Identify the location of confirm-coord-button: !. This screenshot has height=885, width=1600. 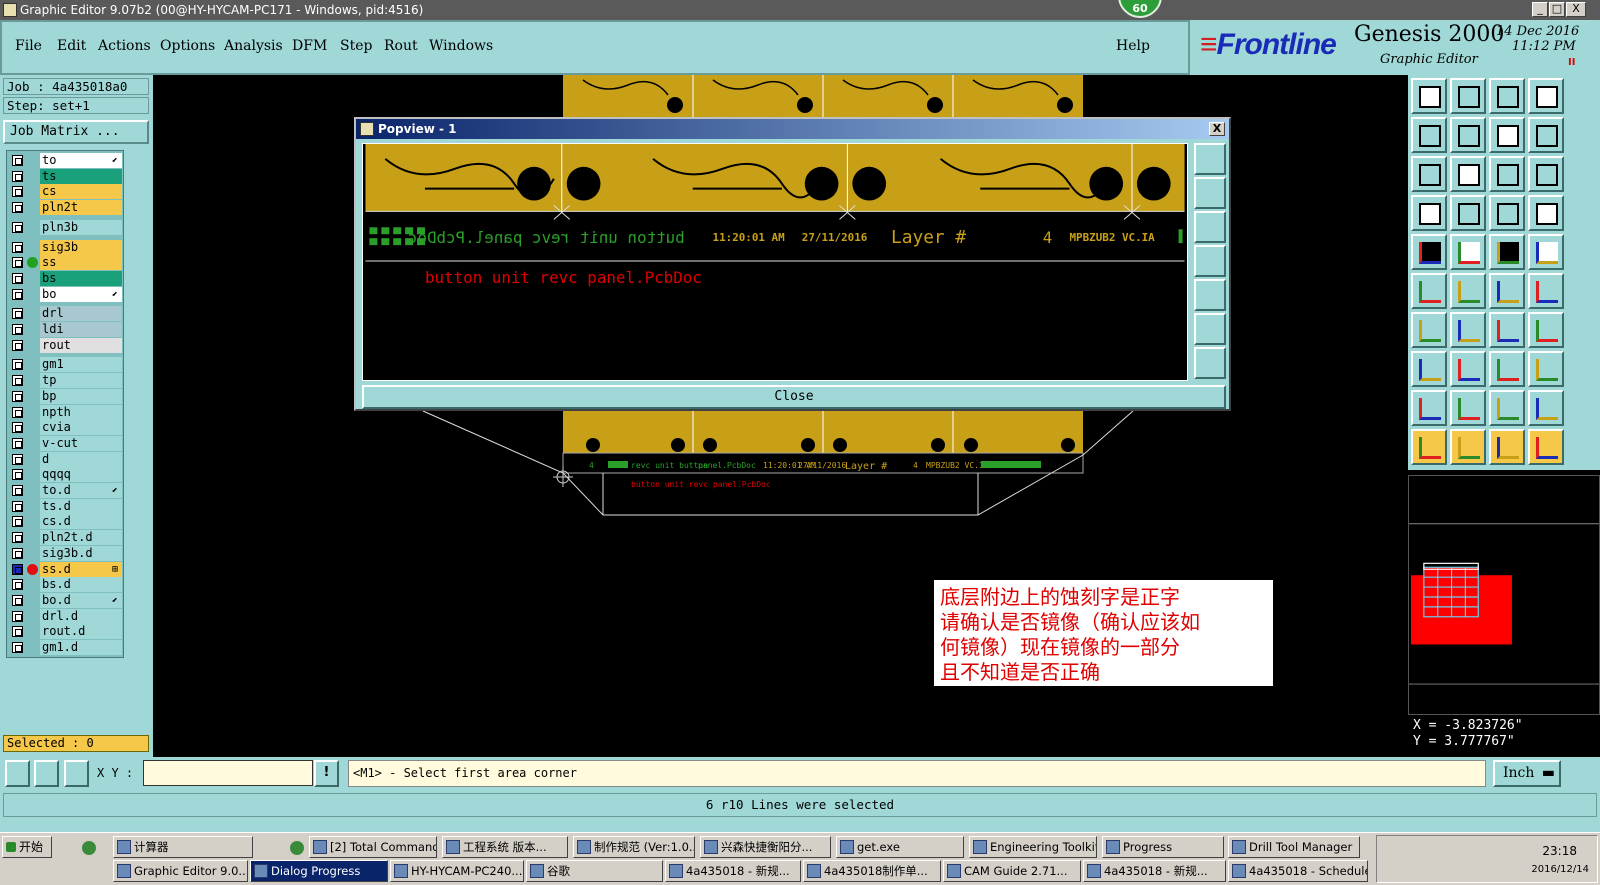
(326, 773).